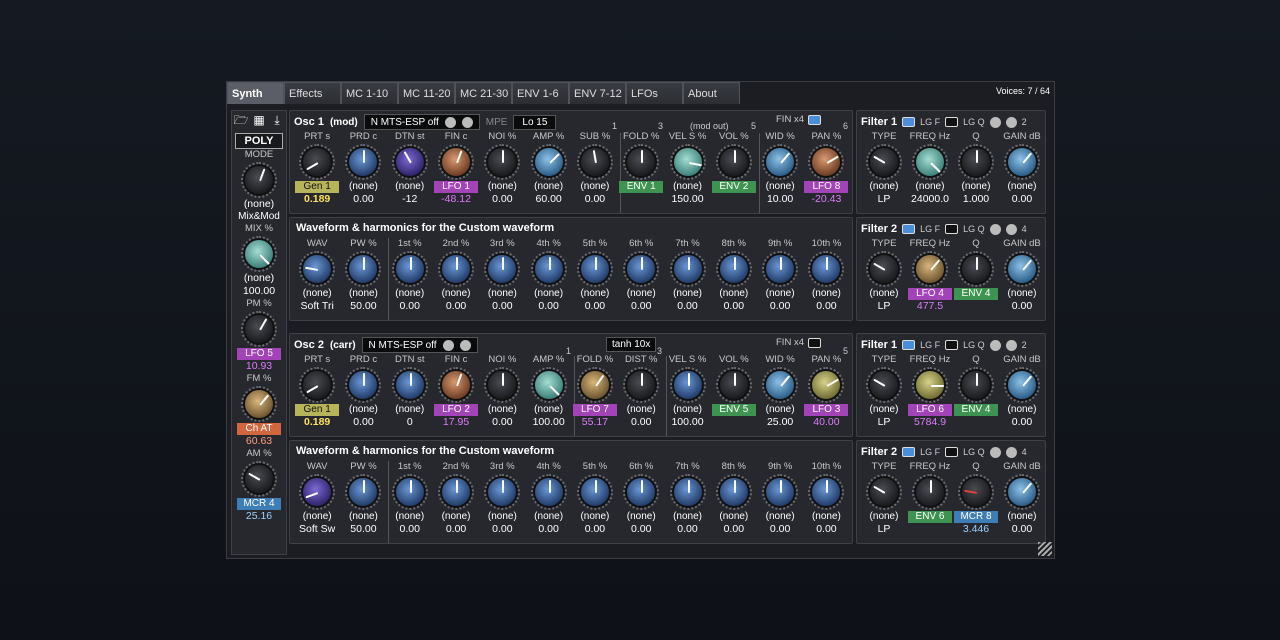 This screenshot has height=640, width=1280. Describe the element at coordinates (456, 410) in the screenshot. I see `osc2-fin-c-mod-source: LFO 2` at that location.